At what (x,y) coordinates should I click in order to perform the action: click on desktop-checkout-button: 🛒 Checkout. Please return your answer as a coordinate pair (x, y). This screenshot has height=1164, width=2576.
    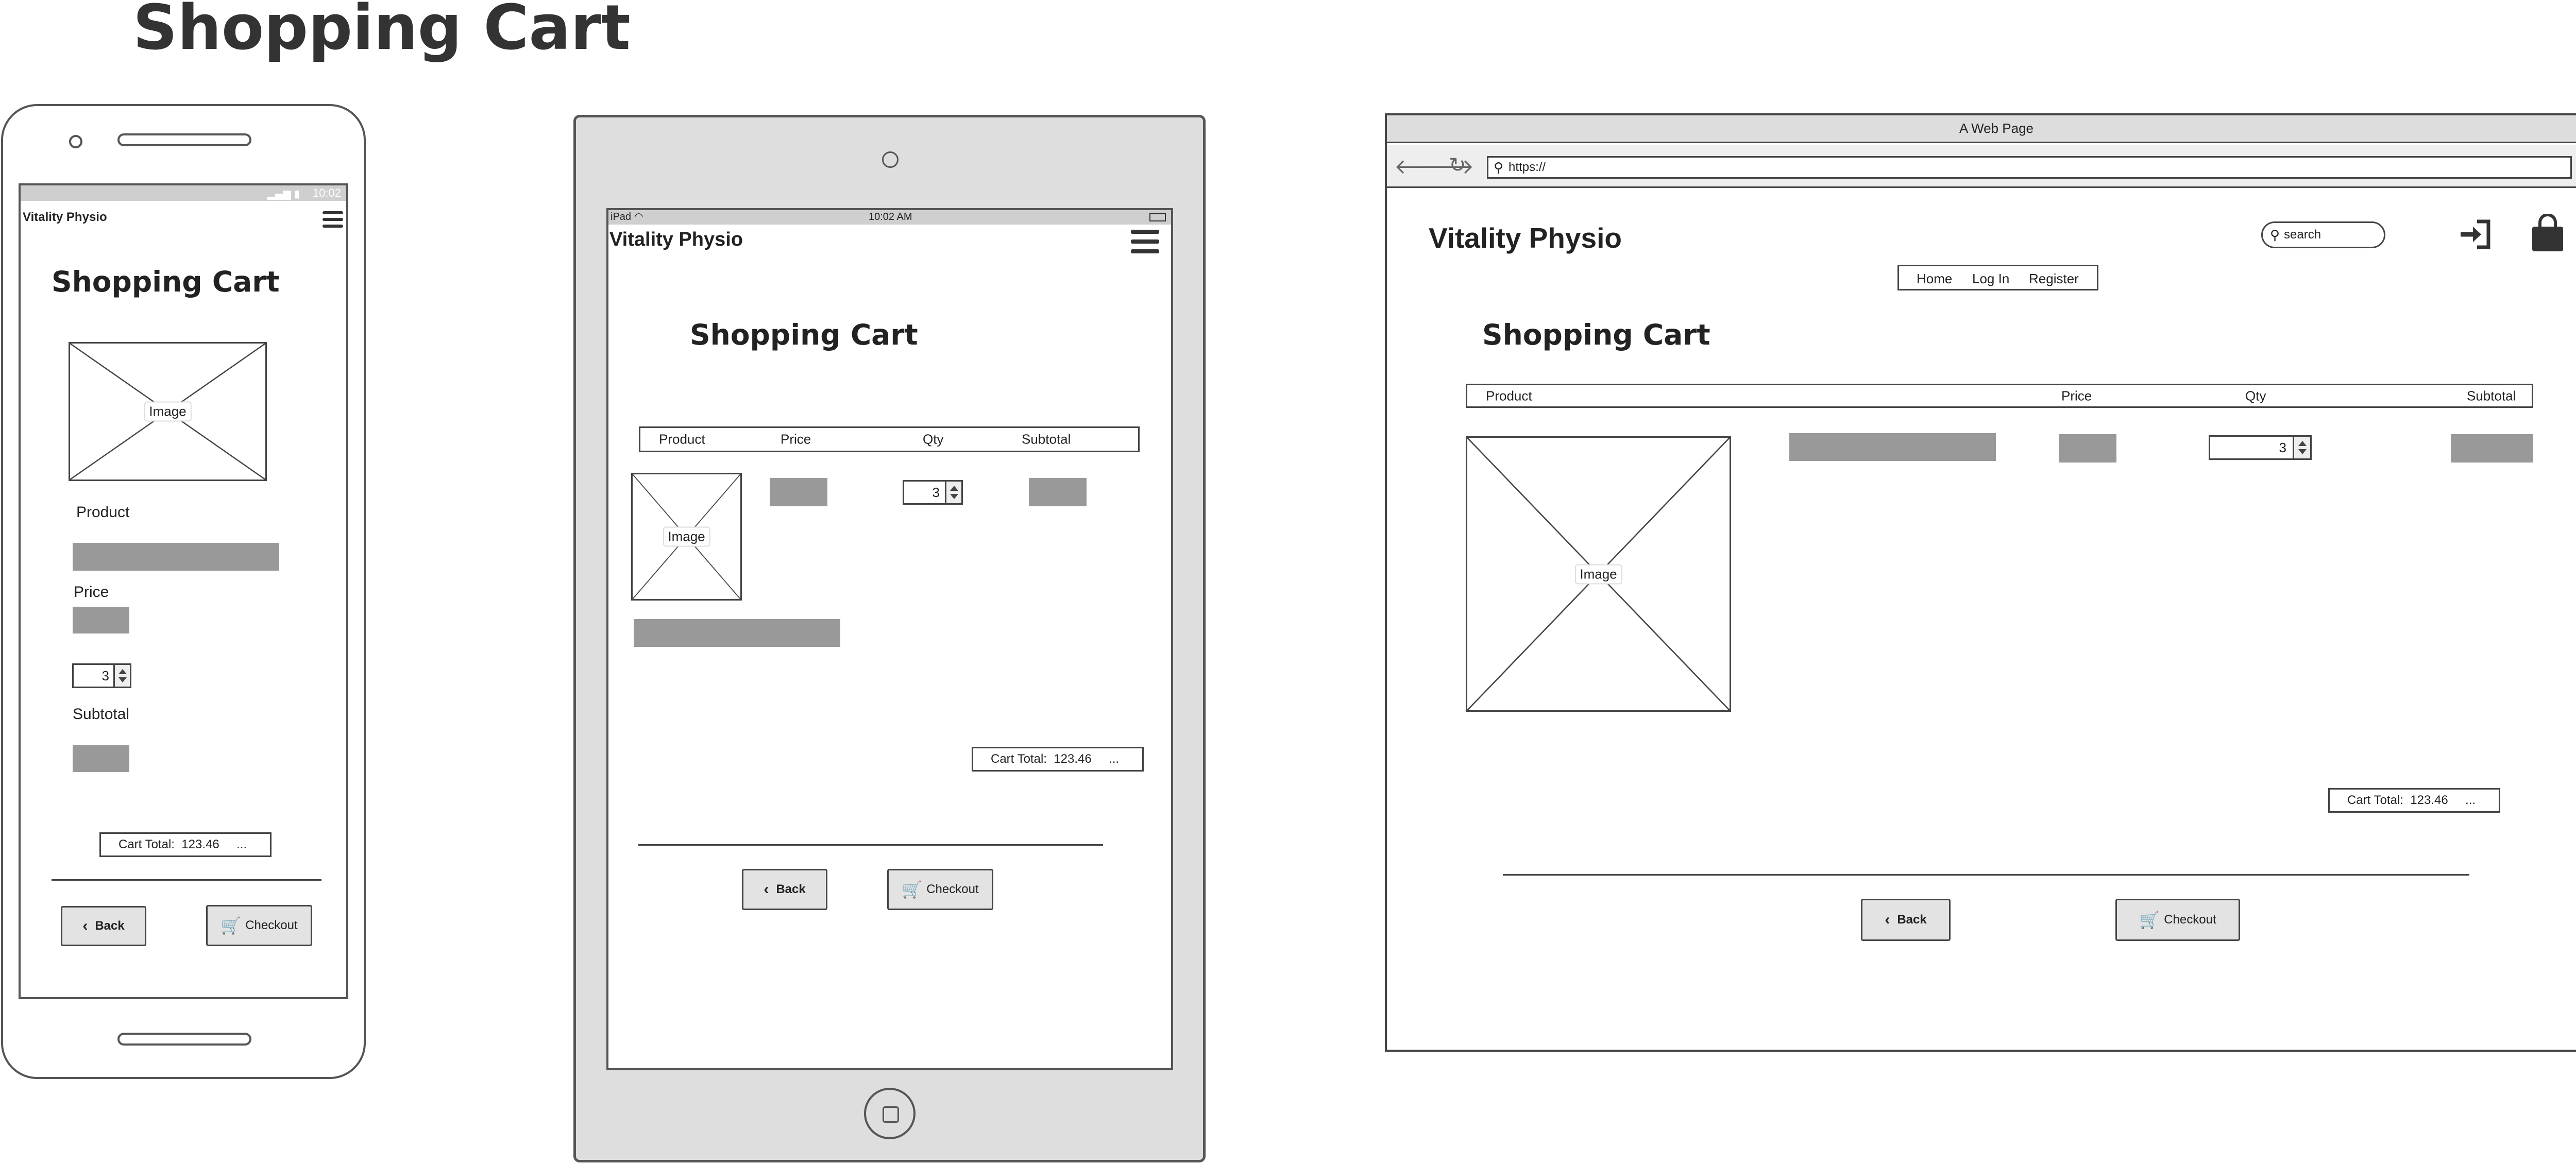
    Looking at the image, I should click on (2177, 920).